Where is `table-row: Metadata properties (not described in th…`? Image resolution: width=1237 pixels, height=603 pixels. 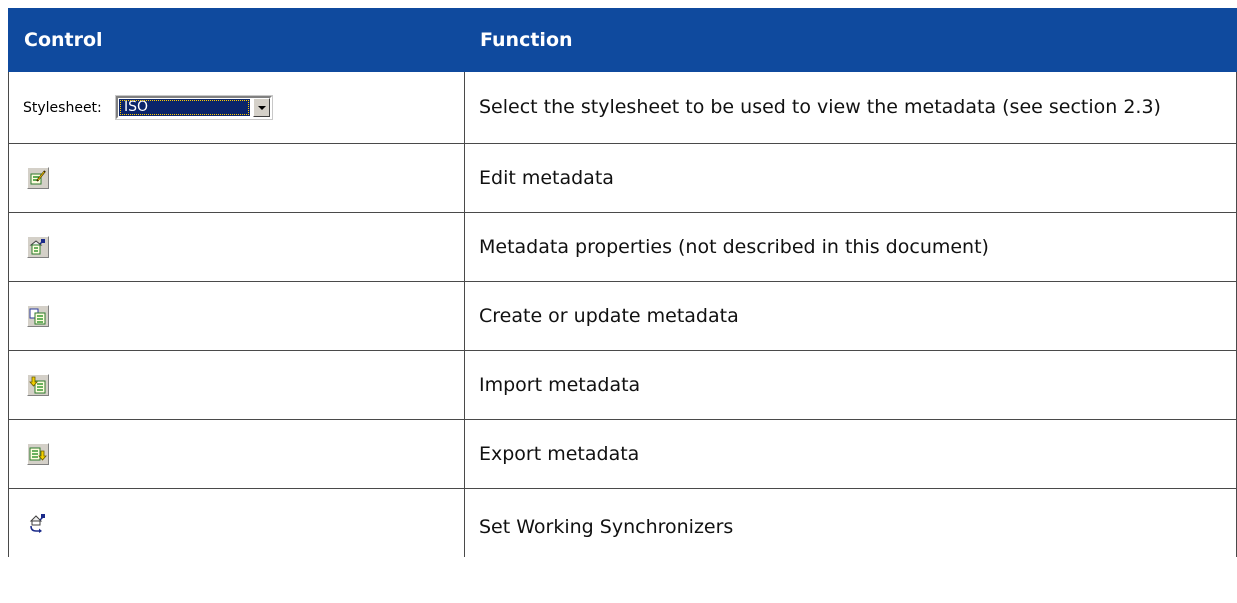
table-row: Metadata properties (not described in th… is located at coordinates (622, 247).